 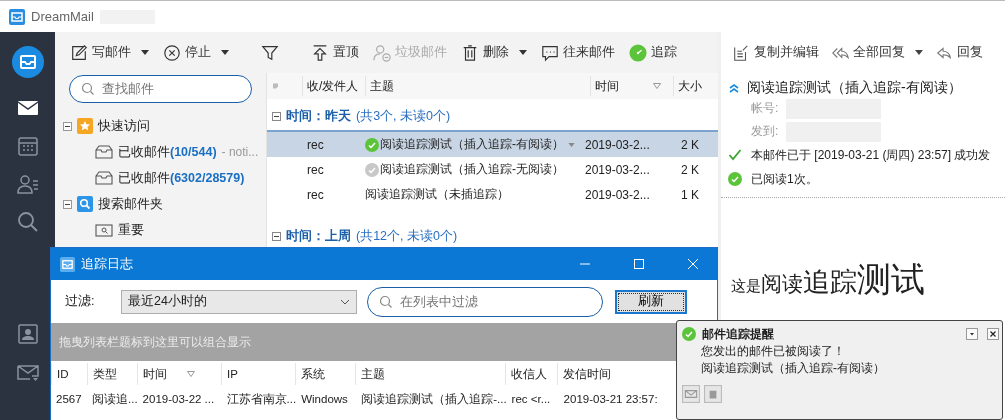 I want to click on toolbar-button: 追踪, so click(x=653, y=52).